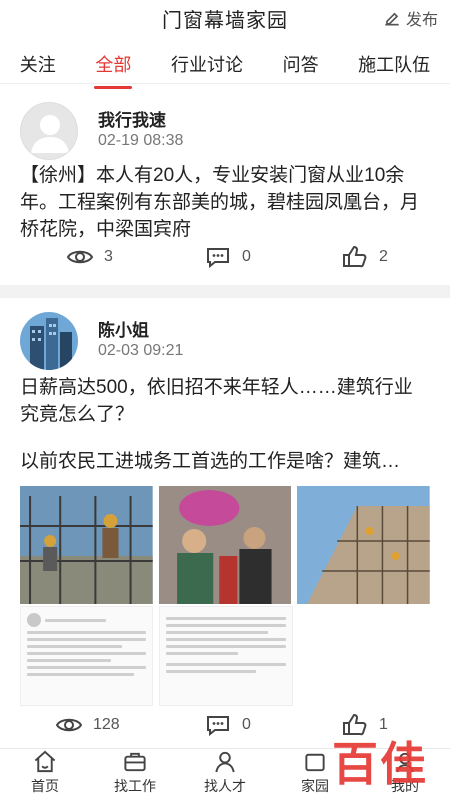 This screenshot has height=800, width=450. I want to click on tab-bar: 关注 全部 行业讨论 问答 施工队伍, so click(225, 64).